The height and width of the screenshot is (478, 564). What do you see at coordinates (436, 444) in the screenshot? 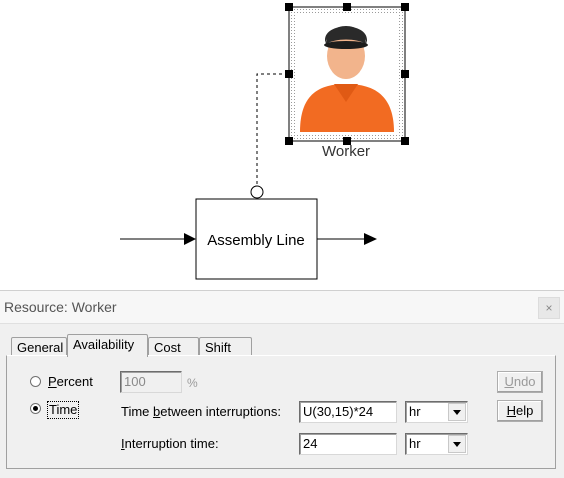
I see `interruption-time-unit-select: hr` at bounding box center [436, 444].